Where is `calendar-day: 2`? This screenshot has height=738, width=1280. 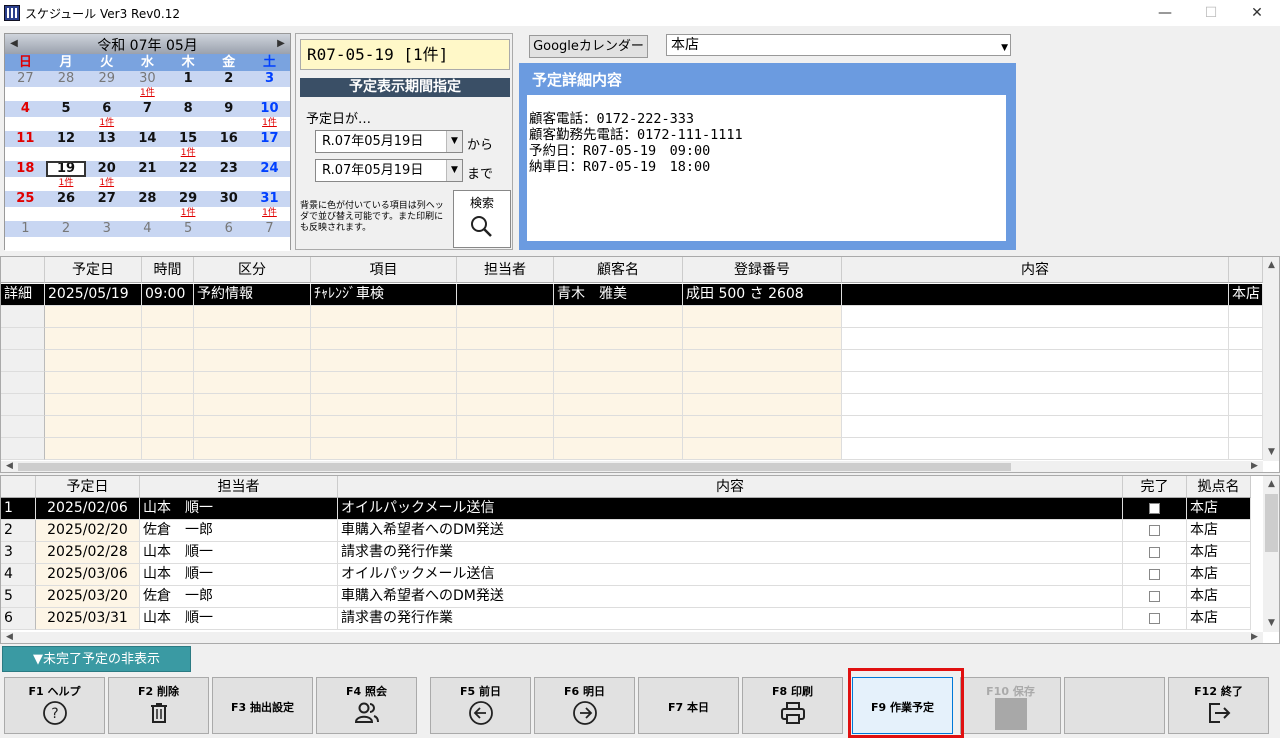 calendar-day: 2 is located at coordinates (228, 79).